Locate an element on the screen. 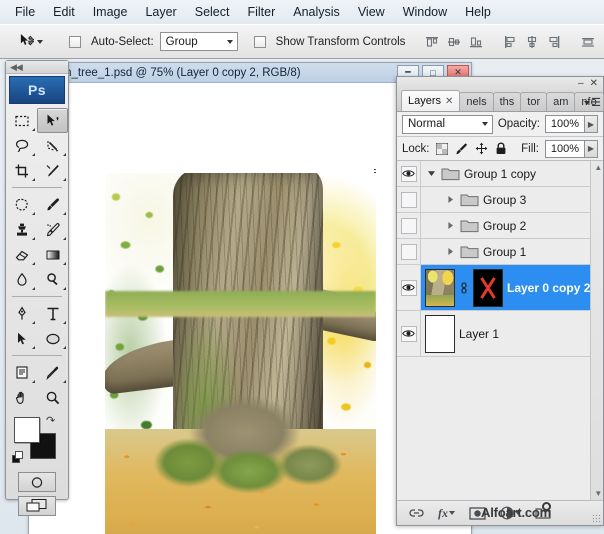 This screenshot has width=604, height=534. opacity-input: 100% is located at coordinates (565, 124).